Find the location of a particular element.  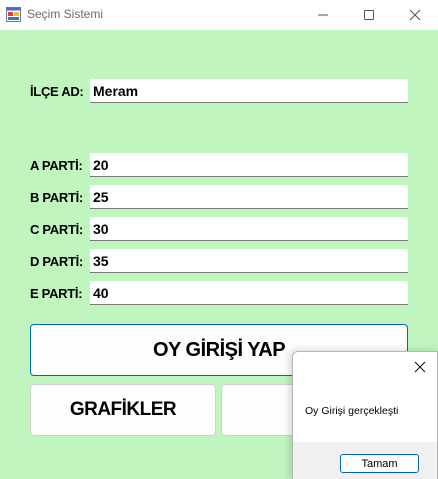

maximize-icon is located at coordinates (369, 15).